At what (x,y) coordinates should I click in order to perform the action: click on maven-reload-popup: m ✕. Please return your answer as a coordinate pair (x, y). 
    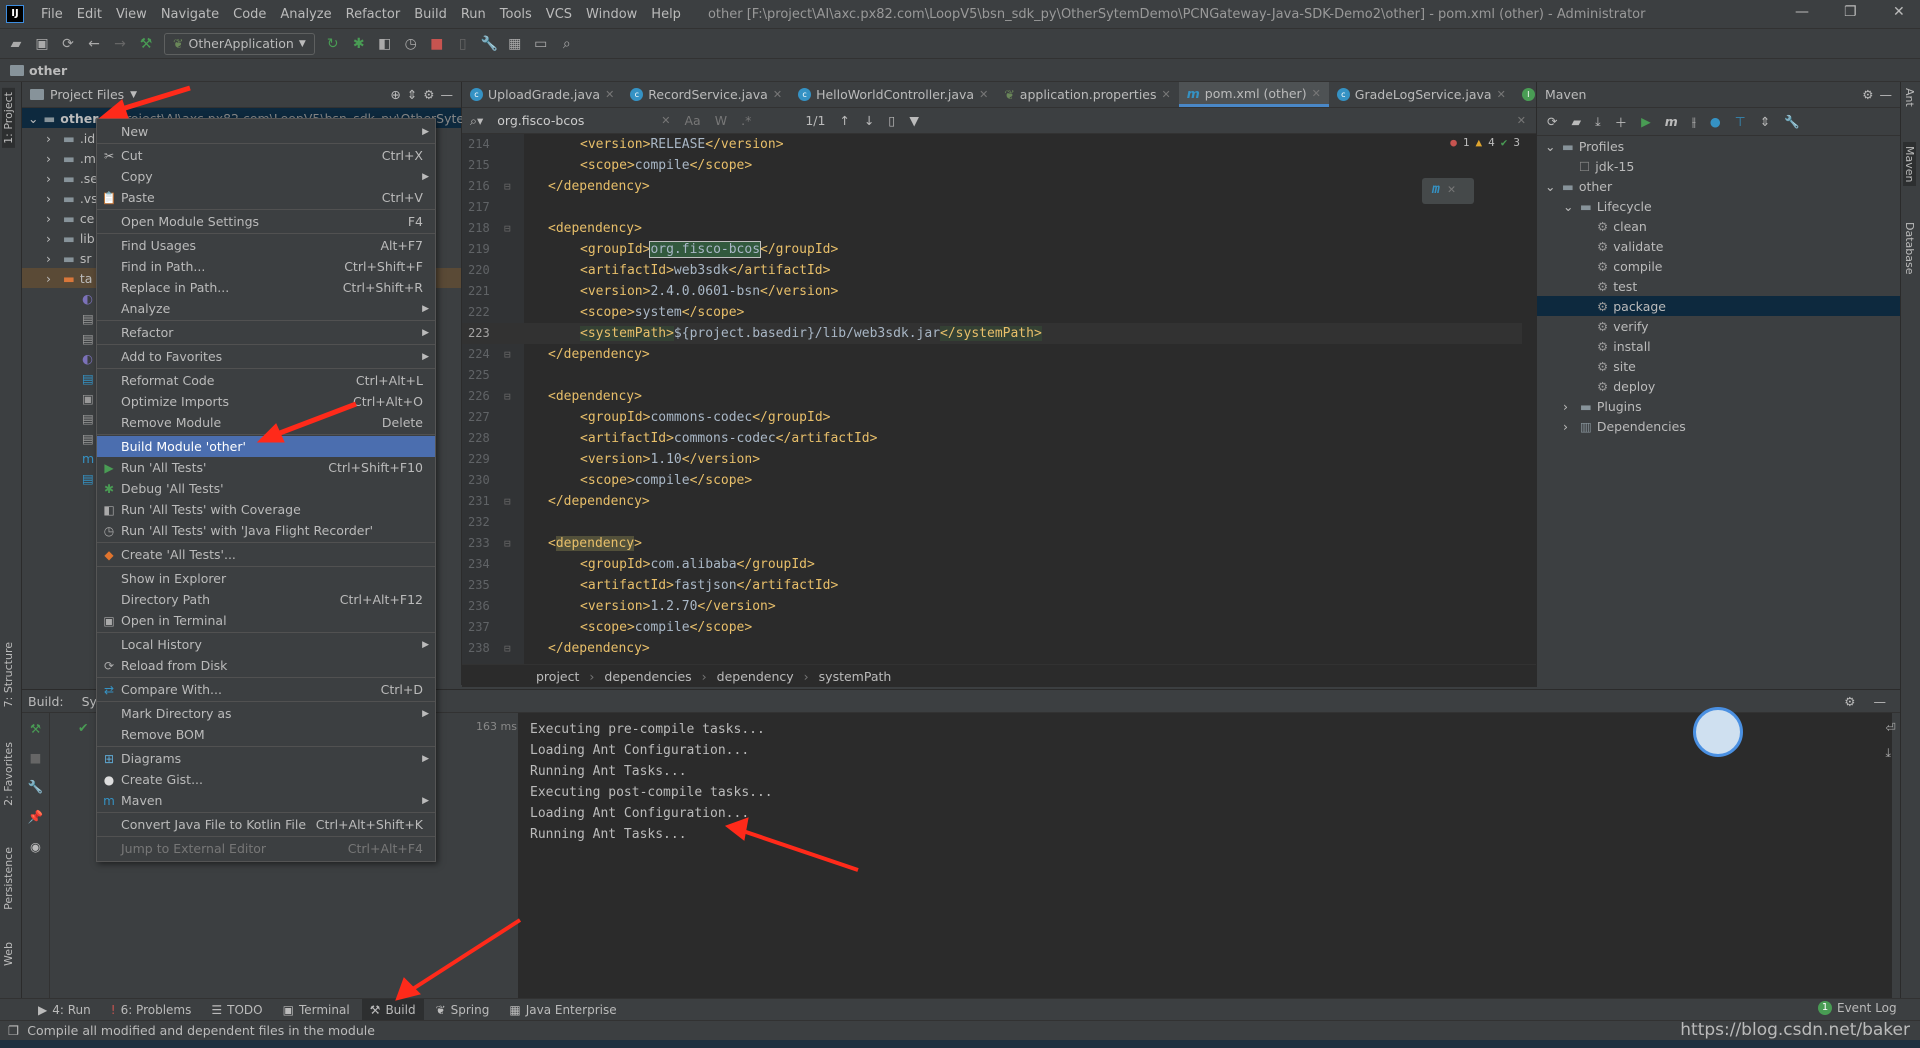
    Looking at the image, I should click on (1448, 191).